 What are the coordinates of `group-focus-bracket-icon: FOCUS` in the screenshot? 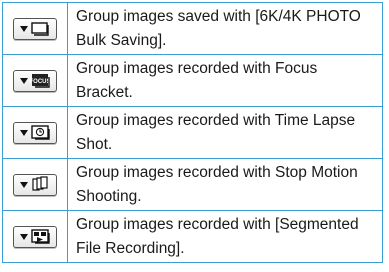 It's located at (35, 80).